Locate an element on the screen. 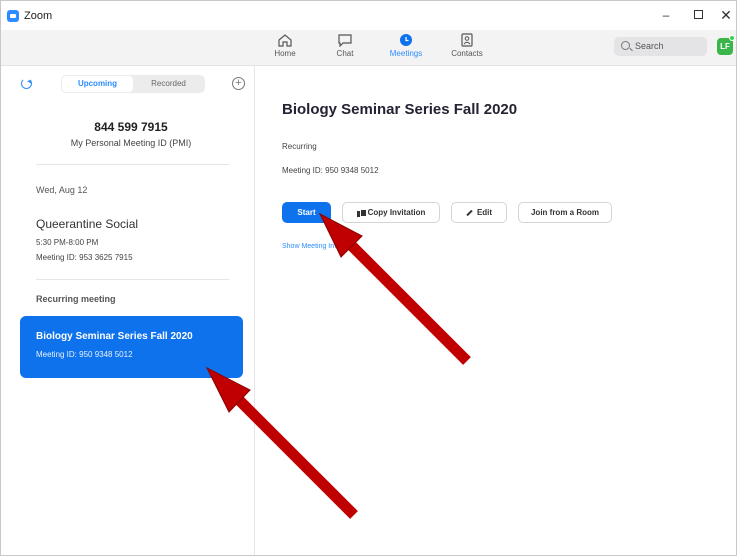  nav-contacts: Contacts is located at coordinates (467, 49).